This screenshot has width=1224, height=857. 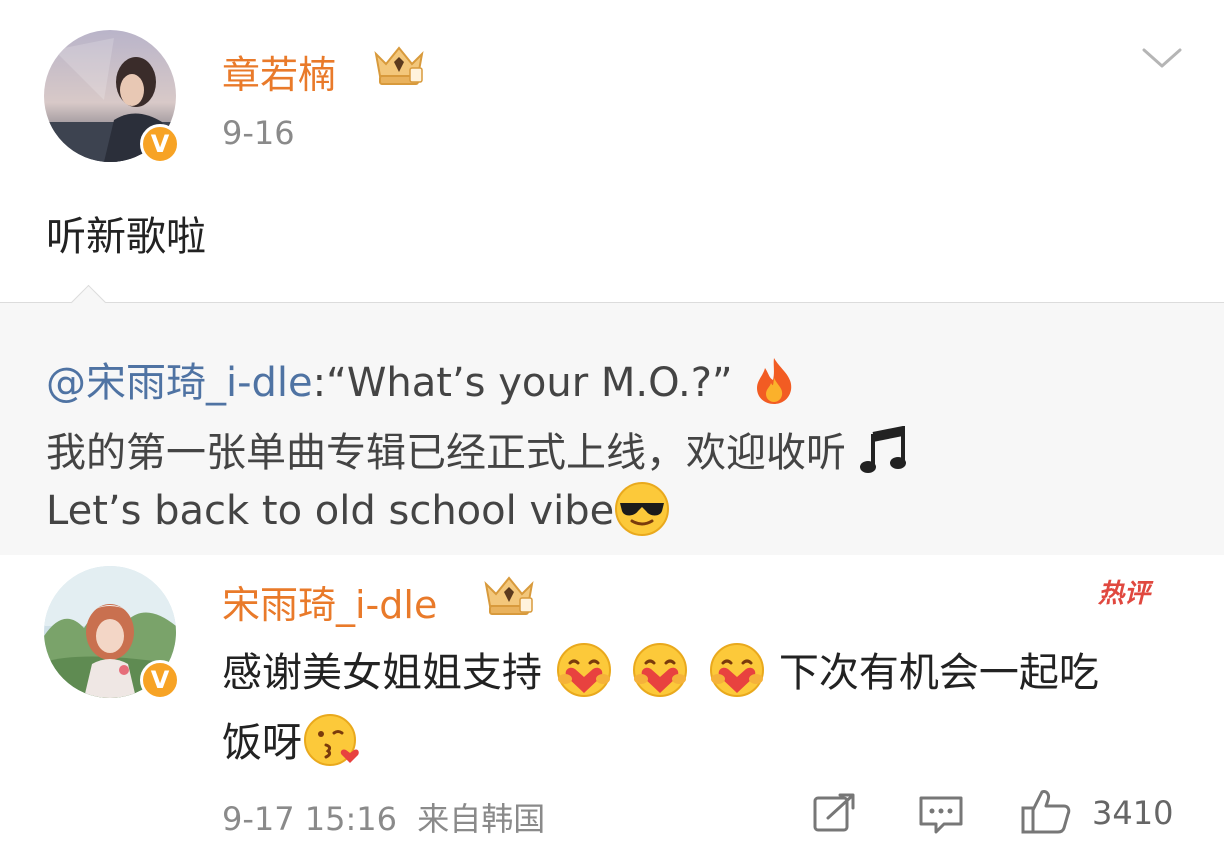 What do you see at coordinates (522, 383) in the screenshot?
I see `repost-line-1-text: :“What’s your M.O.?”` at bounding box center [522, 383].